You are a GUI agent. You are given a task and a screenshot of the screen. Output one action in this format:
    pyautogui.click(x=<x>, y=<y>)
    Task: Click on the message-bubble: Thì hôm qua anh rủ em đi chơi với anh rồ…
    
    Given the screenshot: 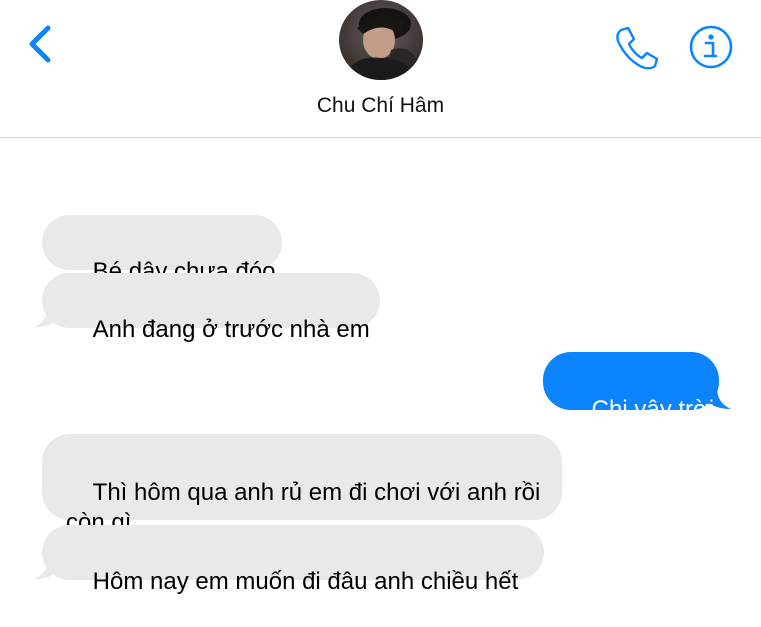 What is the action you would take?
    pyautogui.click(x=302, y=485)
    